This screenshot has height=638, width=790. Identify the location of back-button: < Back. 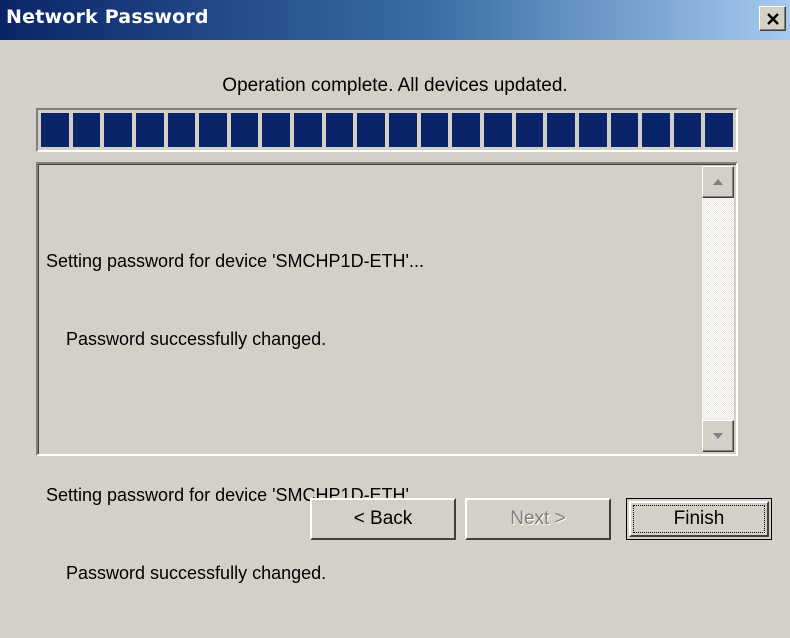
(383, 519).